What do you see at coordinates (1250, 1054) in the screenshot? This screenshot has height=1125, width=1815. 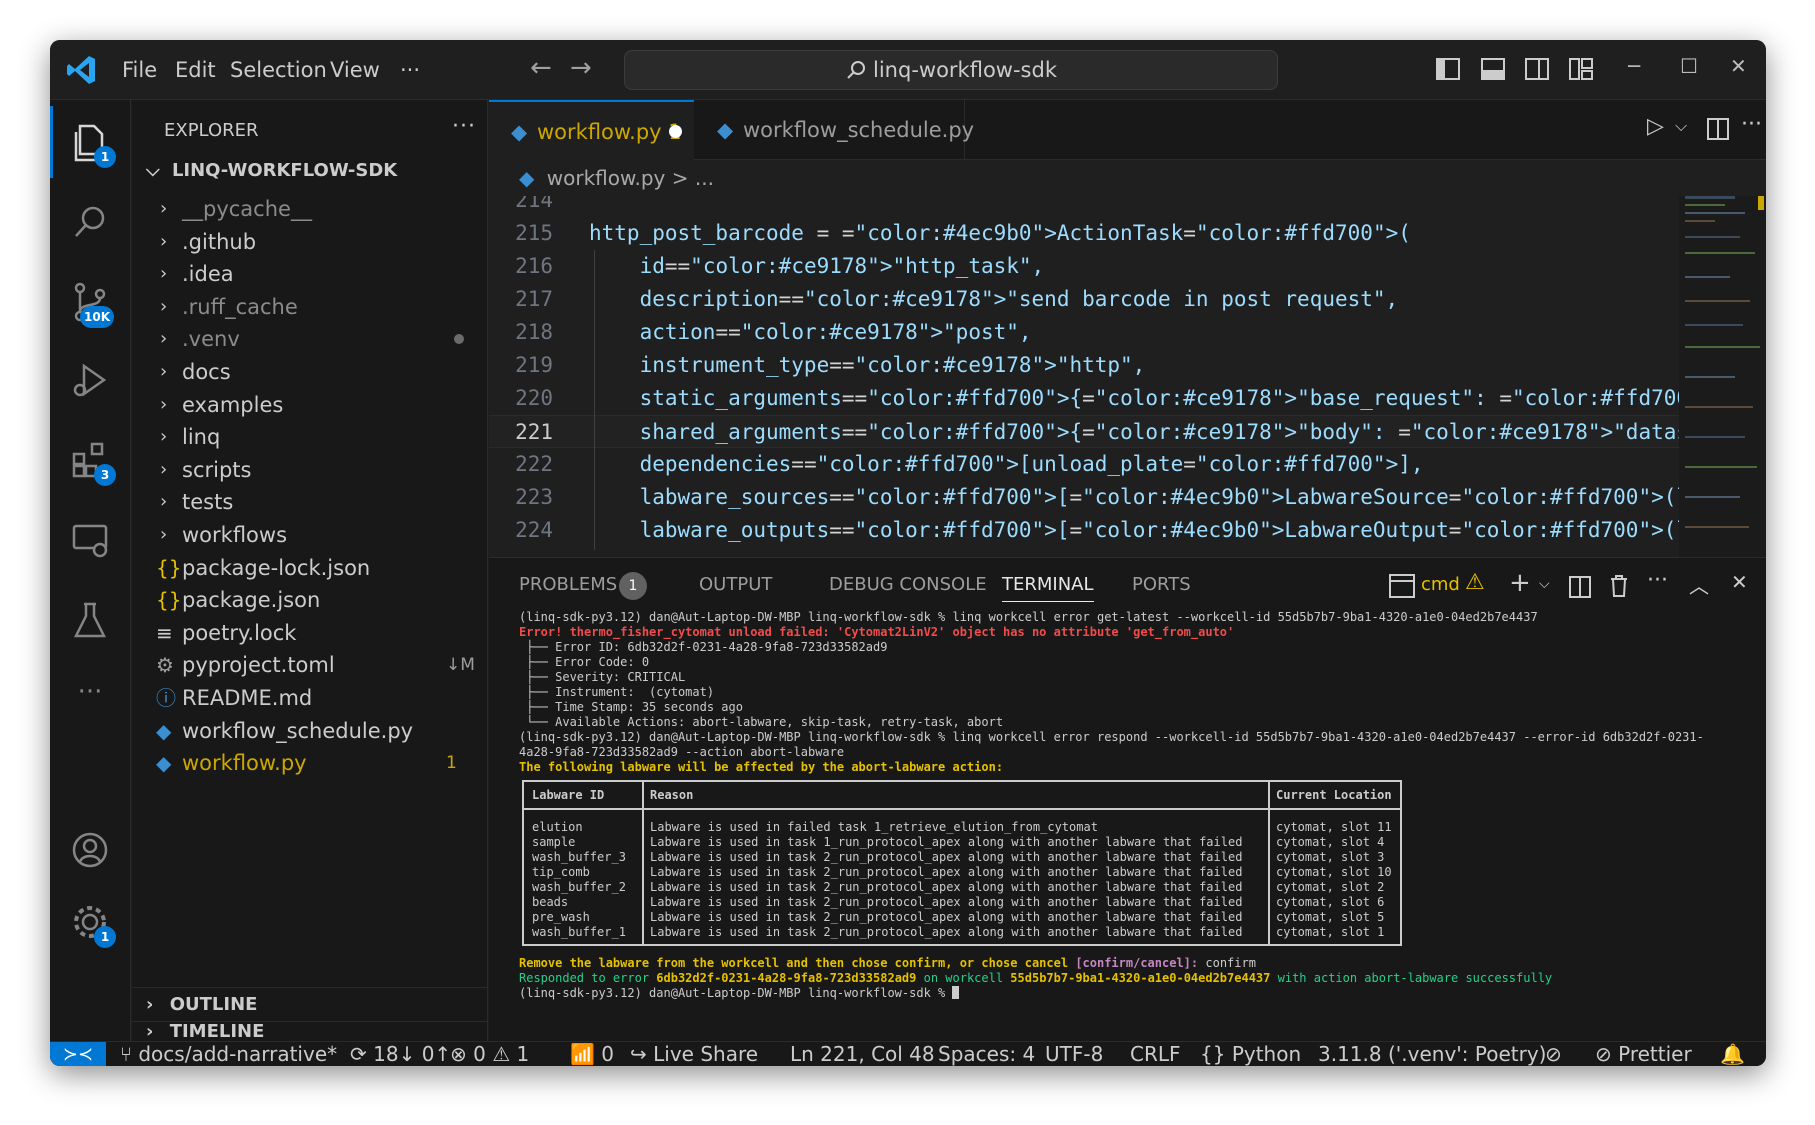 I see `language-status: {} Python` at bounding box center [1250, 1054].